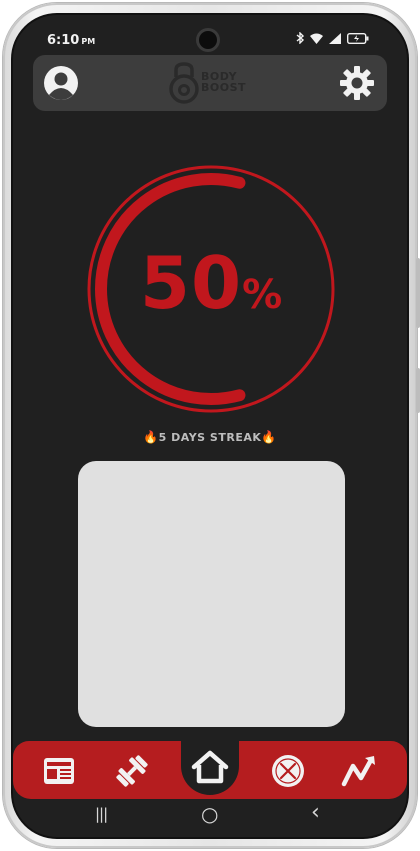 The image size is (420, 851). I want to click on battery-icon, so click(357, 40).